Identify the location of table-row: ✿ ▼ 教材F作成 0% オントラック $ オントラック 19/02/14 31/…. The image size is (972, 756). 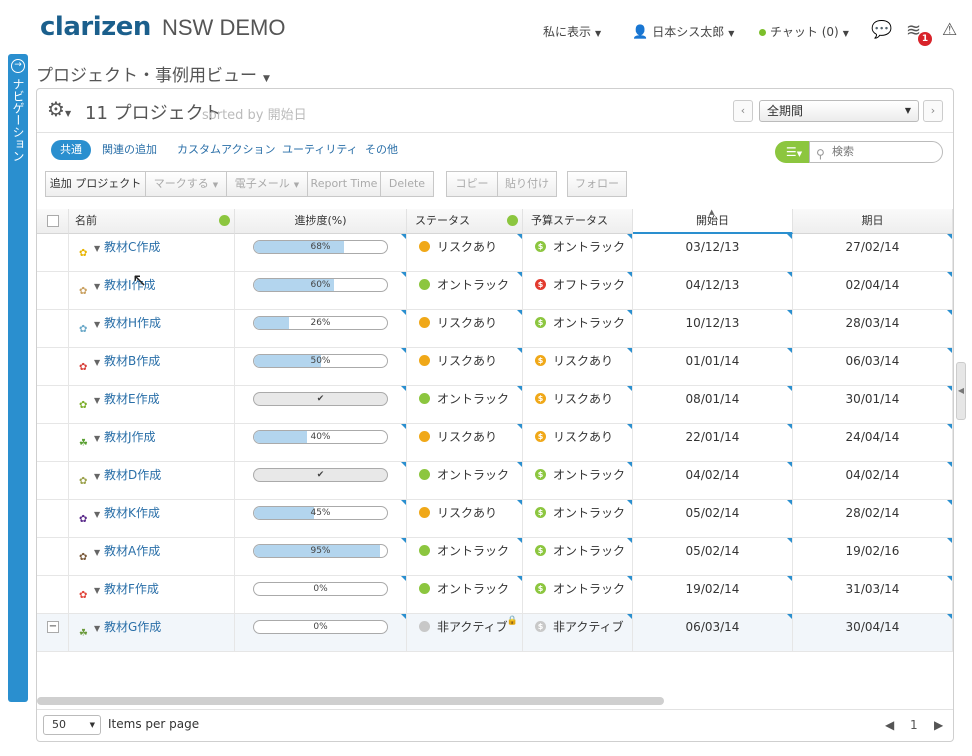
(495, 595).